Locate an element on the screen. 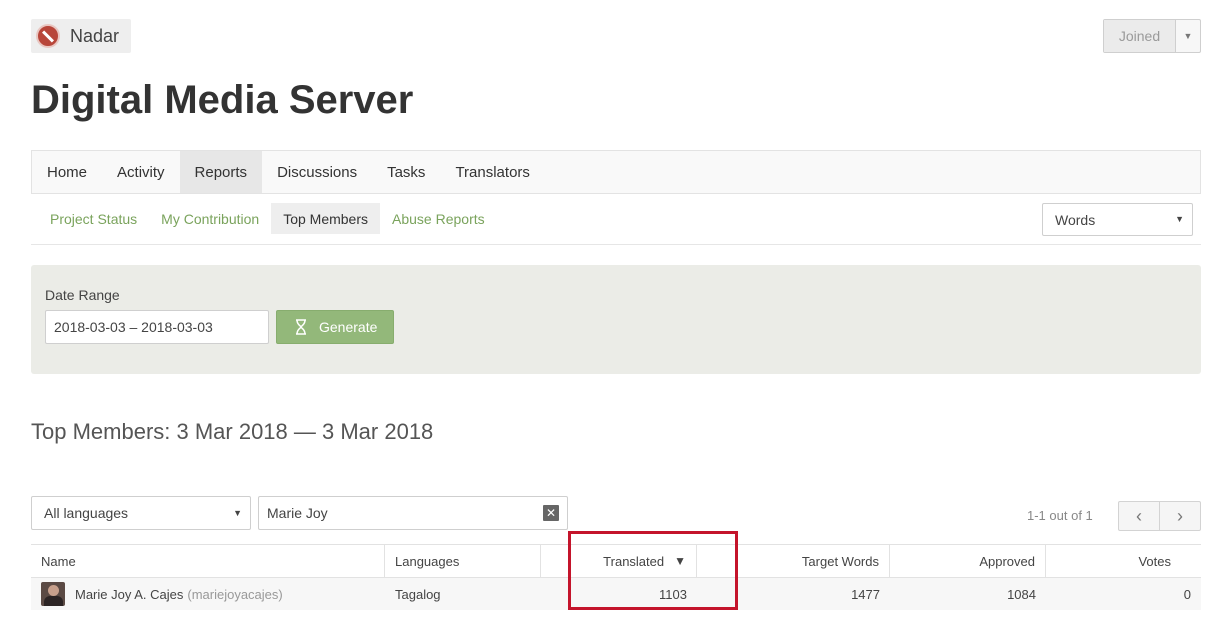 This screenshot has height=632, width=1214. column-spacer is located at coordinates (556, 561).